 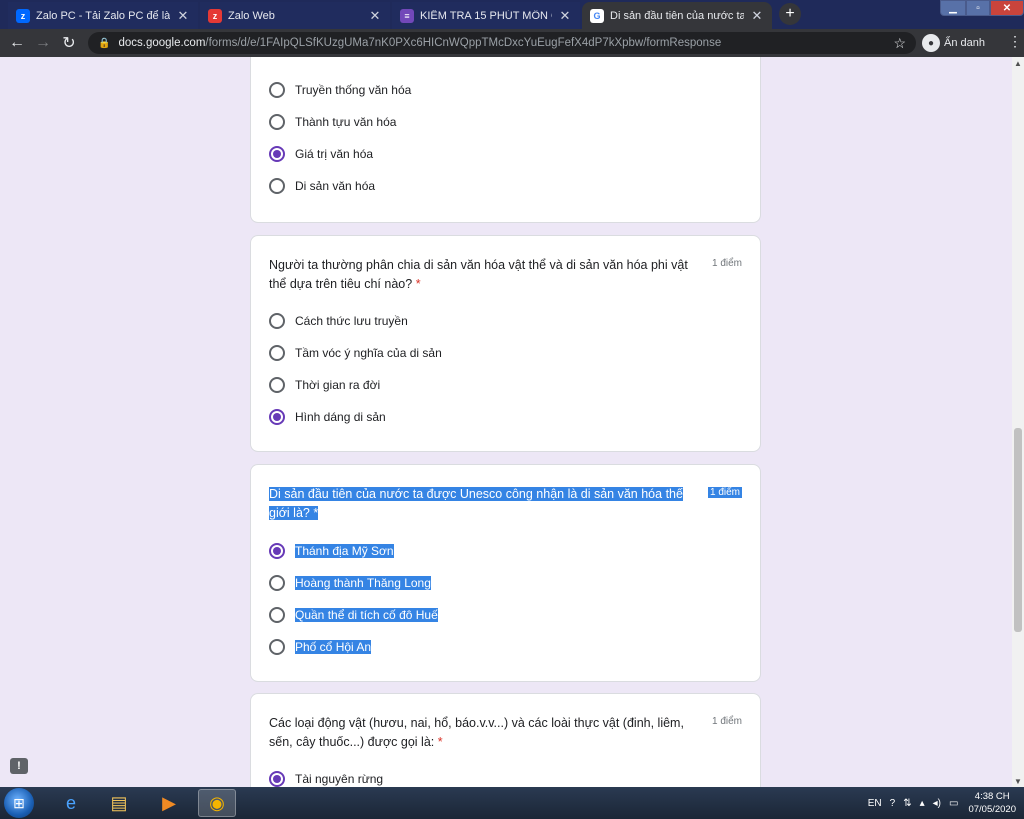 What do you see at coordinates (1015, 41) in the screenshot?
I see `menu-kebab-icon: ⋮` at bounding box center [1015, 41].